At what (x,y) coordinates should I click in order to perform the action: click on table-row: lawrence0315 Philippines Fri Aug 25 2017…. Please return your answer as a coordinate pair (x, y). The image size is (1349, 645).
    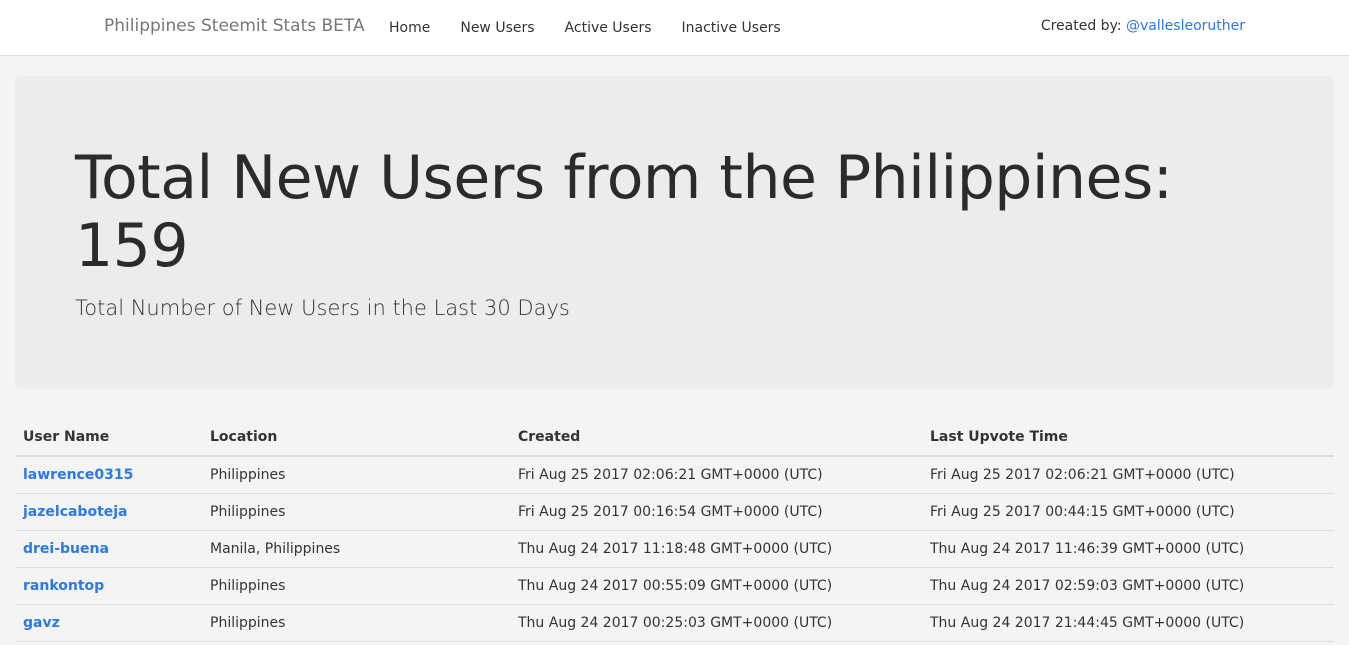
    Looking at the image, I should click on (674, 475).